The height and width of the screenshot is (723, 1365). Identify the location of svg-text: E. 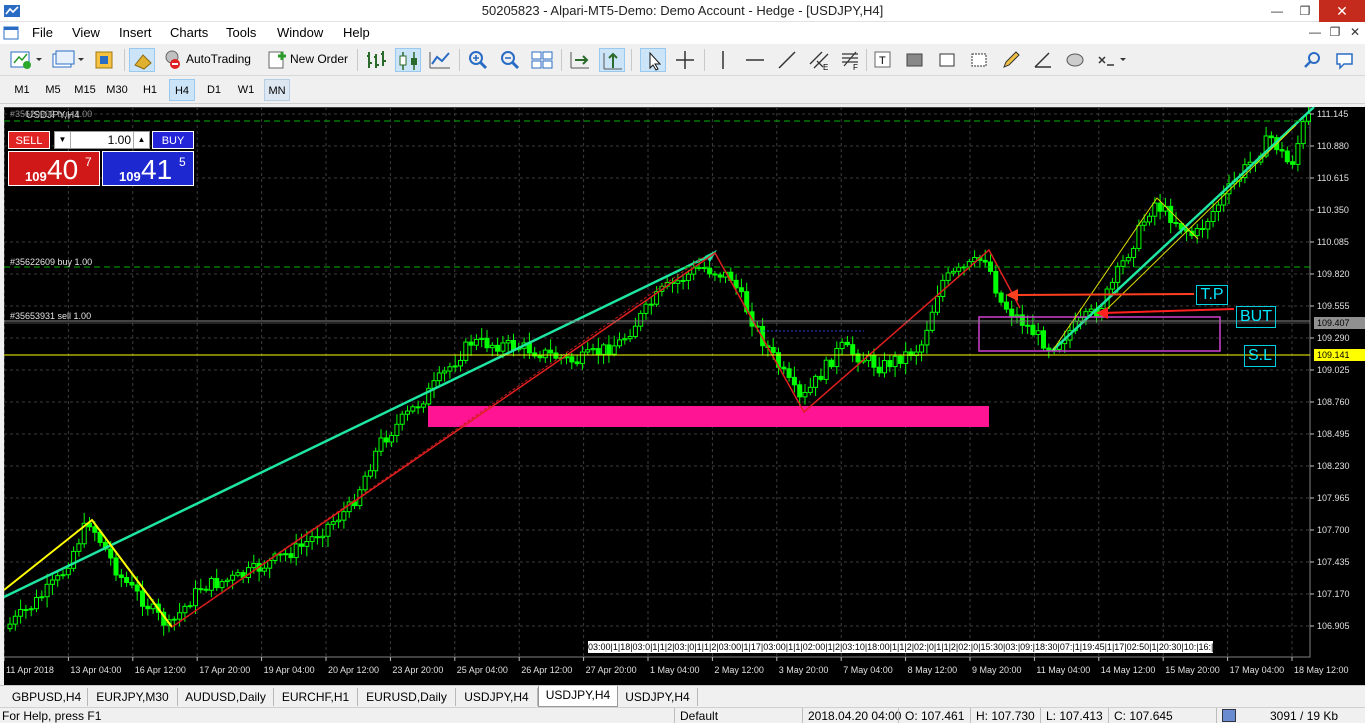
(825, 67).